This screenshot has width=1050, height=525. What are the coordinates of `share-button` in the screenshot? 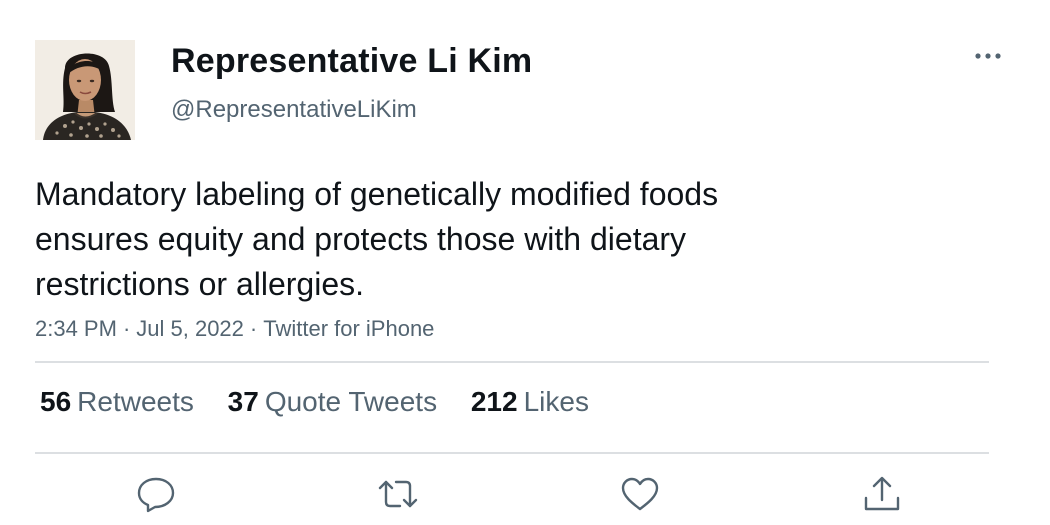 It's located at (882, 494).